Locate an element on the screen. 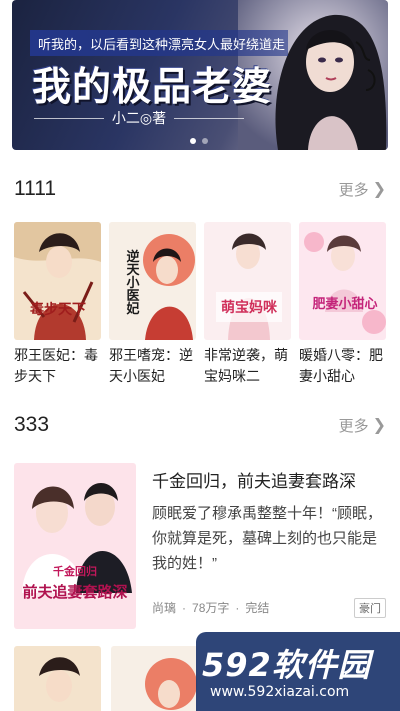 The image size is (400, 711). book-word-count: 78万字 is located at coordinates (211, 608).